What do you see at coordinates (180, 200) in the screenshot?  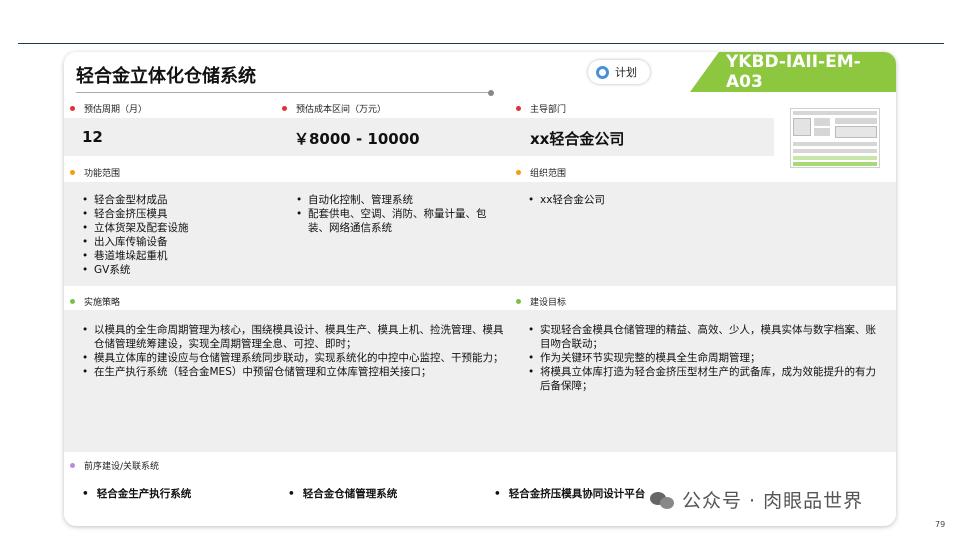 I see `list-item: 轻合金型材成品` at bounding box center [180, 200].